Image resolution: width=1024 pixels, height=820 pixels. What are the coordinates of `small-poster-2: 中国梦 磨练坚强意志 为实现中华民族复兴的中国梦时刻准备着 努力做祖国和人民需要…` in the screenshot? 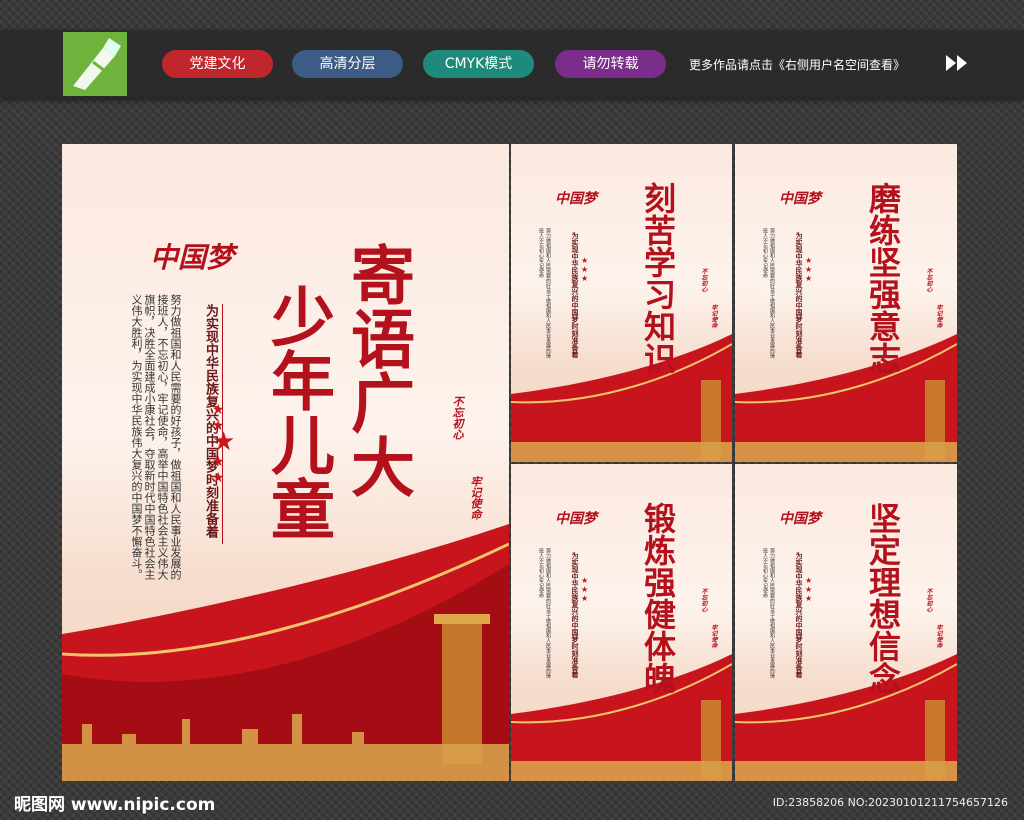 It's located at (846, 303).